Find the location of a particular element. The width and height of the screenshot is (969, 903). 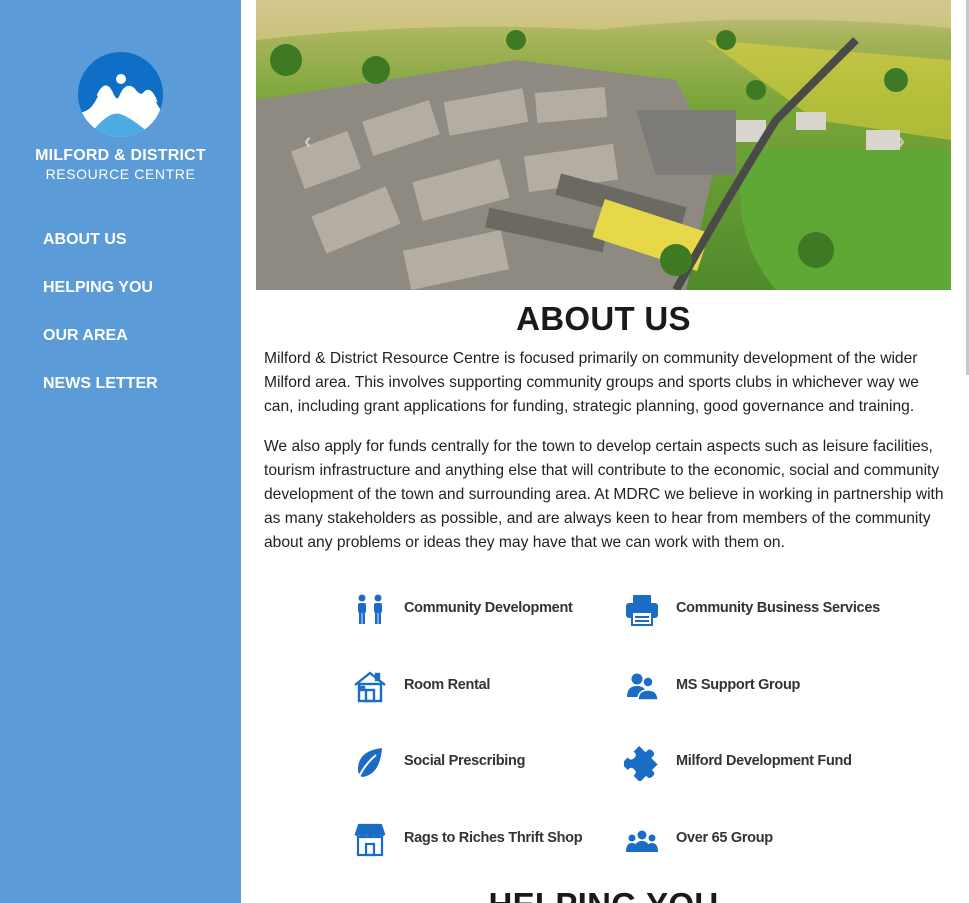

service-community-development: Community Development is located at coordinates (462, 610).